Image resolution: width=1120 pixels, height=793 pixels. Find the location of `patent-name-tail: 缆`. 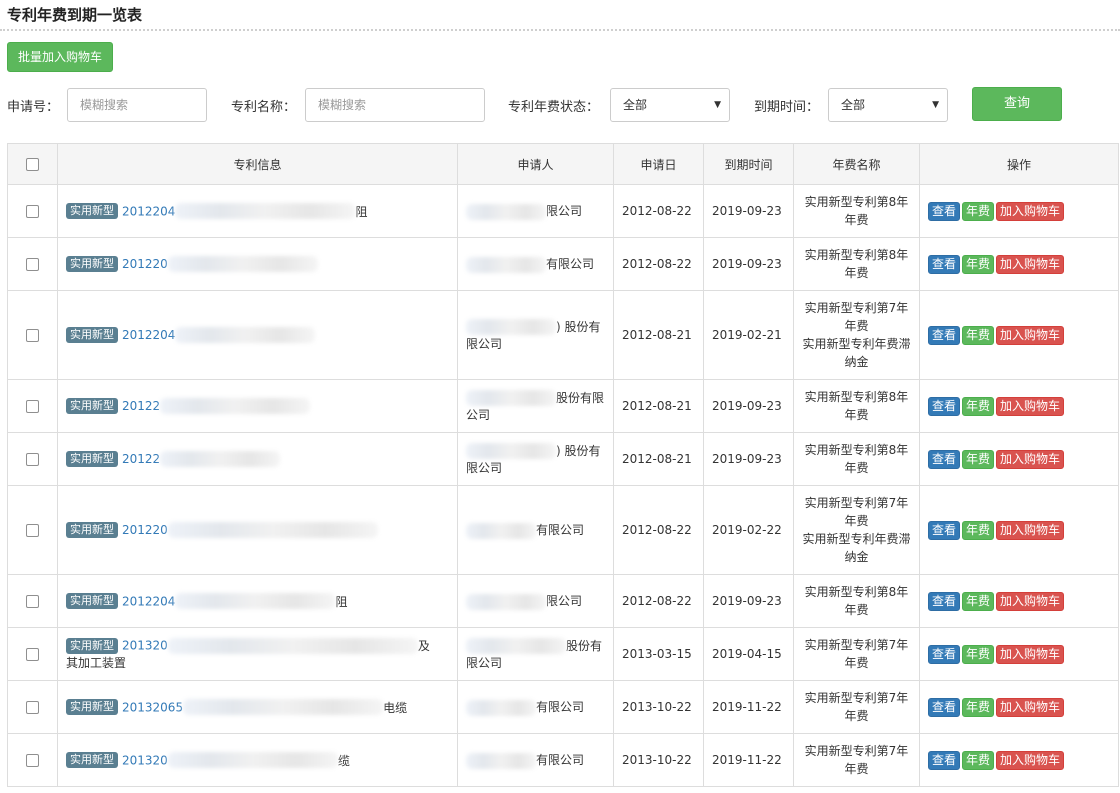

patent-name-tail: 缆 is located at coordinates (343, 760).